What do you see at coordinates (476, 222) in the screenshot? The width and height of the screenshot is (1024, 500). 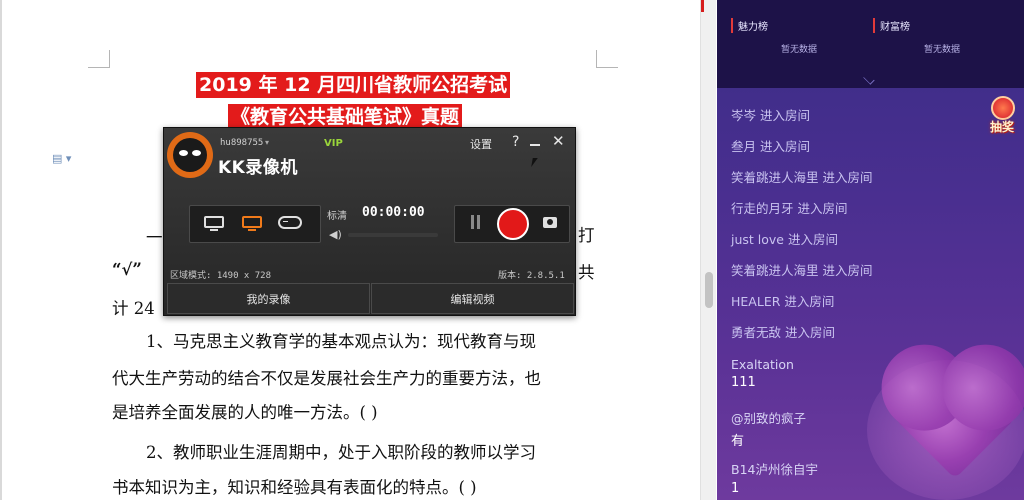 I see `pause-icon` at bounding box center [476, 222].